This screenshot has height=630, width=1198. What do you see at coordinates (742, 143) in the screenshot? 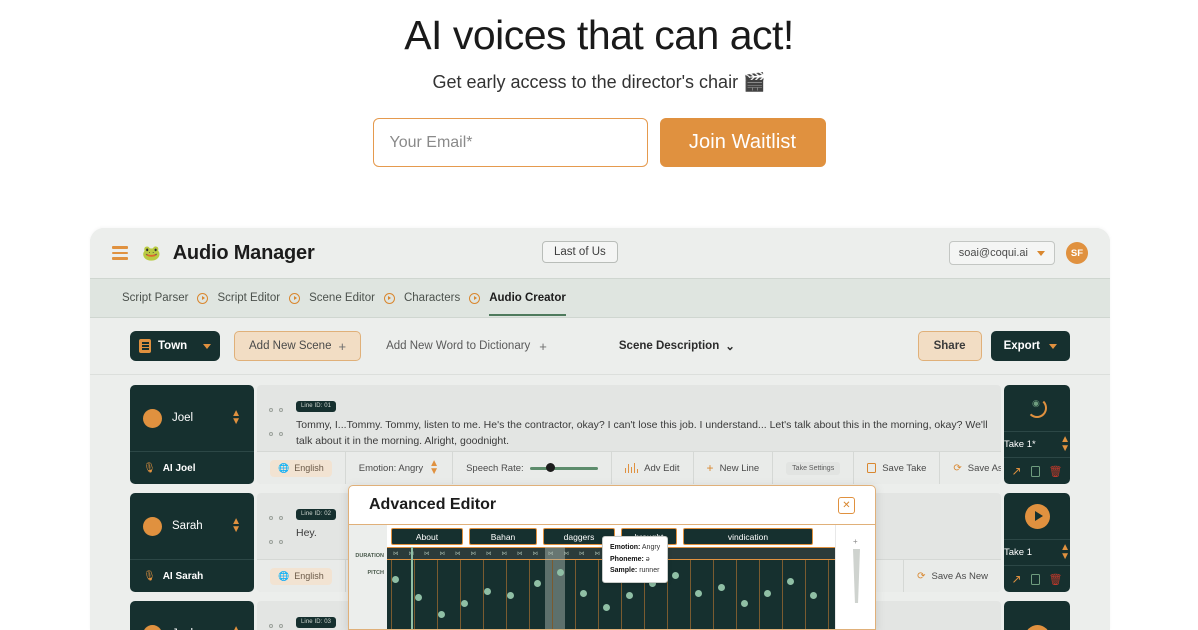
I see `join-waitlist-button: Join Waitlist` at bounding box center [742, 143].